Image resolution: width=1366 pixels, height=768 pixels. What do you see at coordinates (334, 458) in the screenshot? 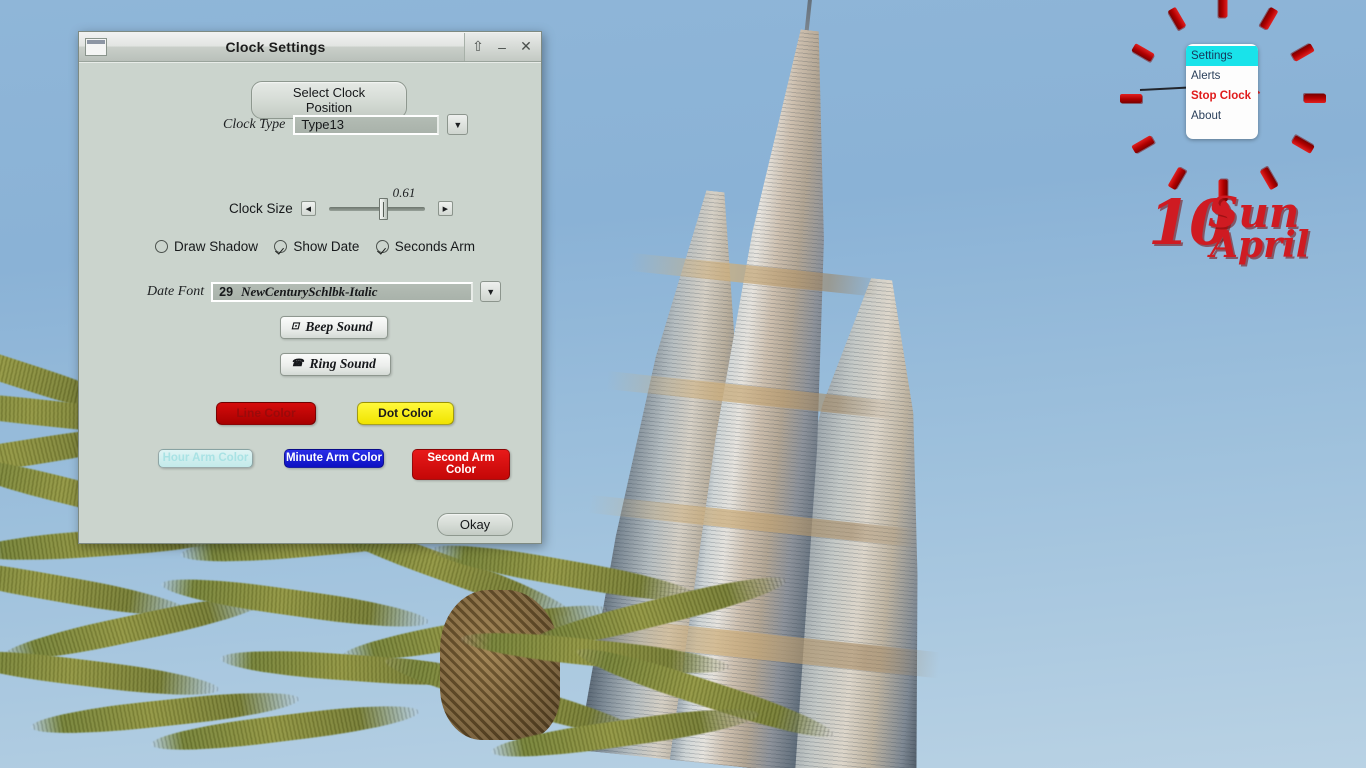
I see `minute-arm-color-button: Minute Arm Color` at bounding box center [334, 458].